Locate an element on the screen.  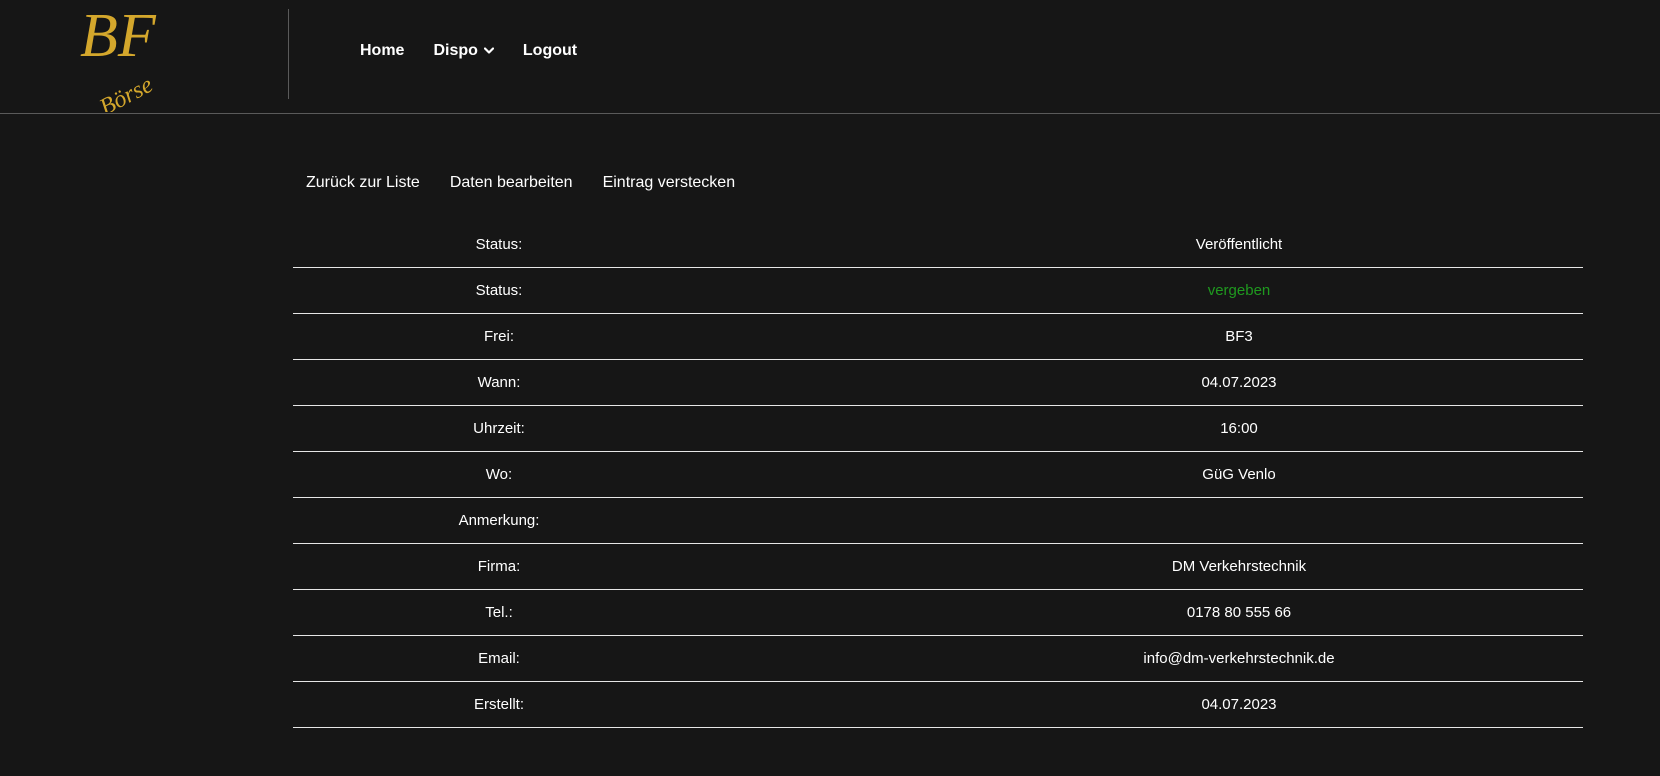
header-divider is located at coordinates (288, 54).